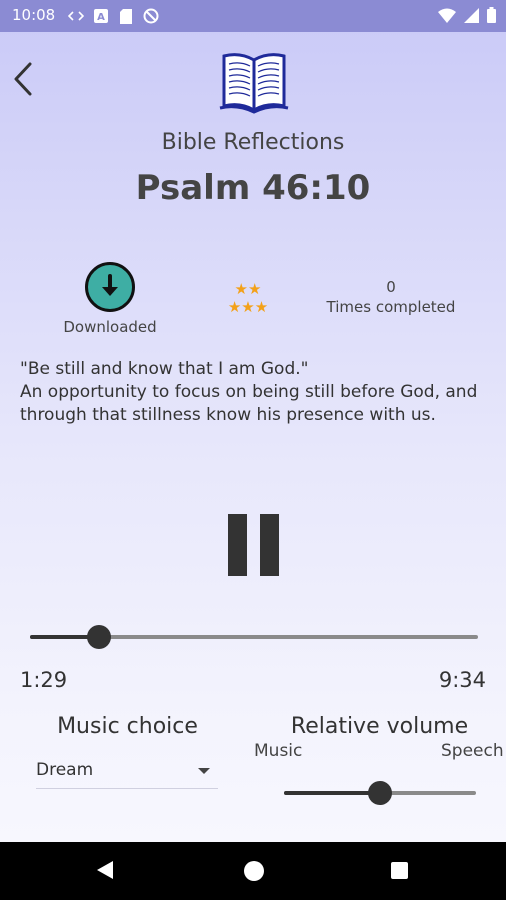  What do you see at coordinates (248, 307) in the screenshot?
I see `star-row-bottom: ★★★` at bounding box center [248, 307].